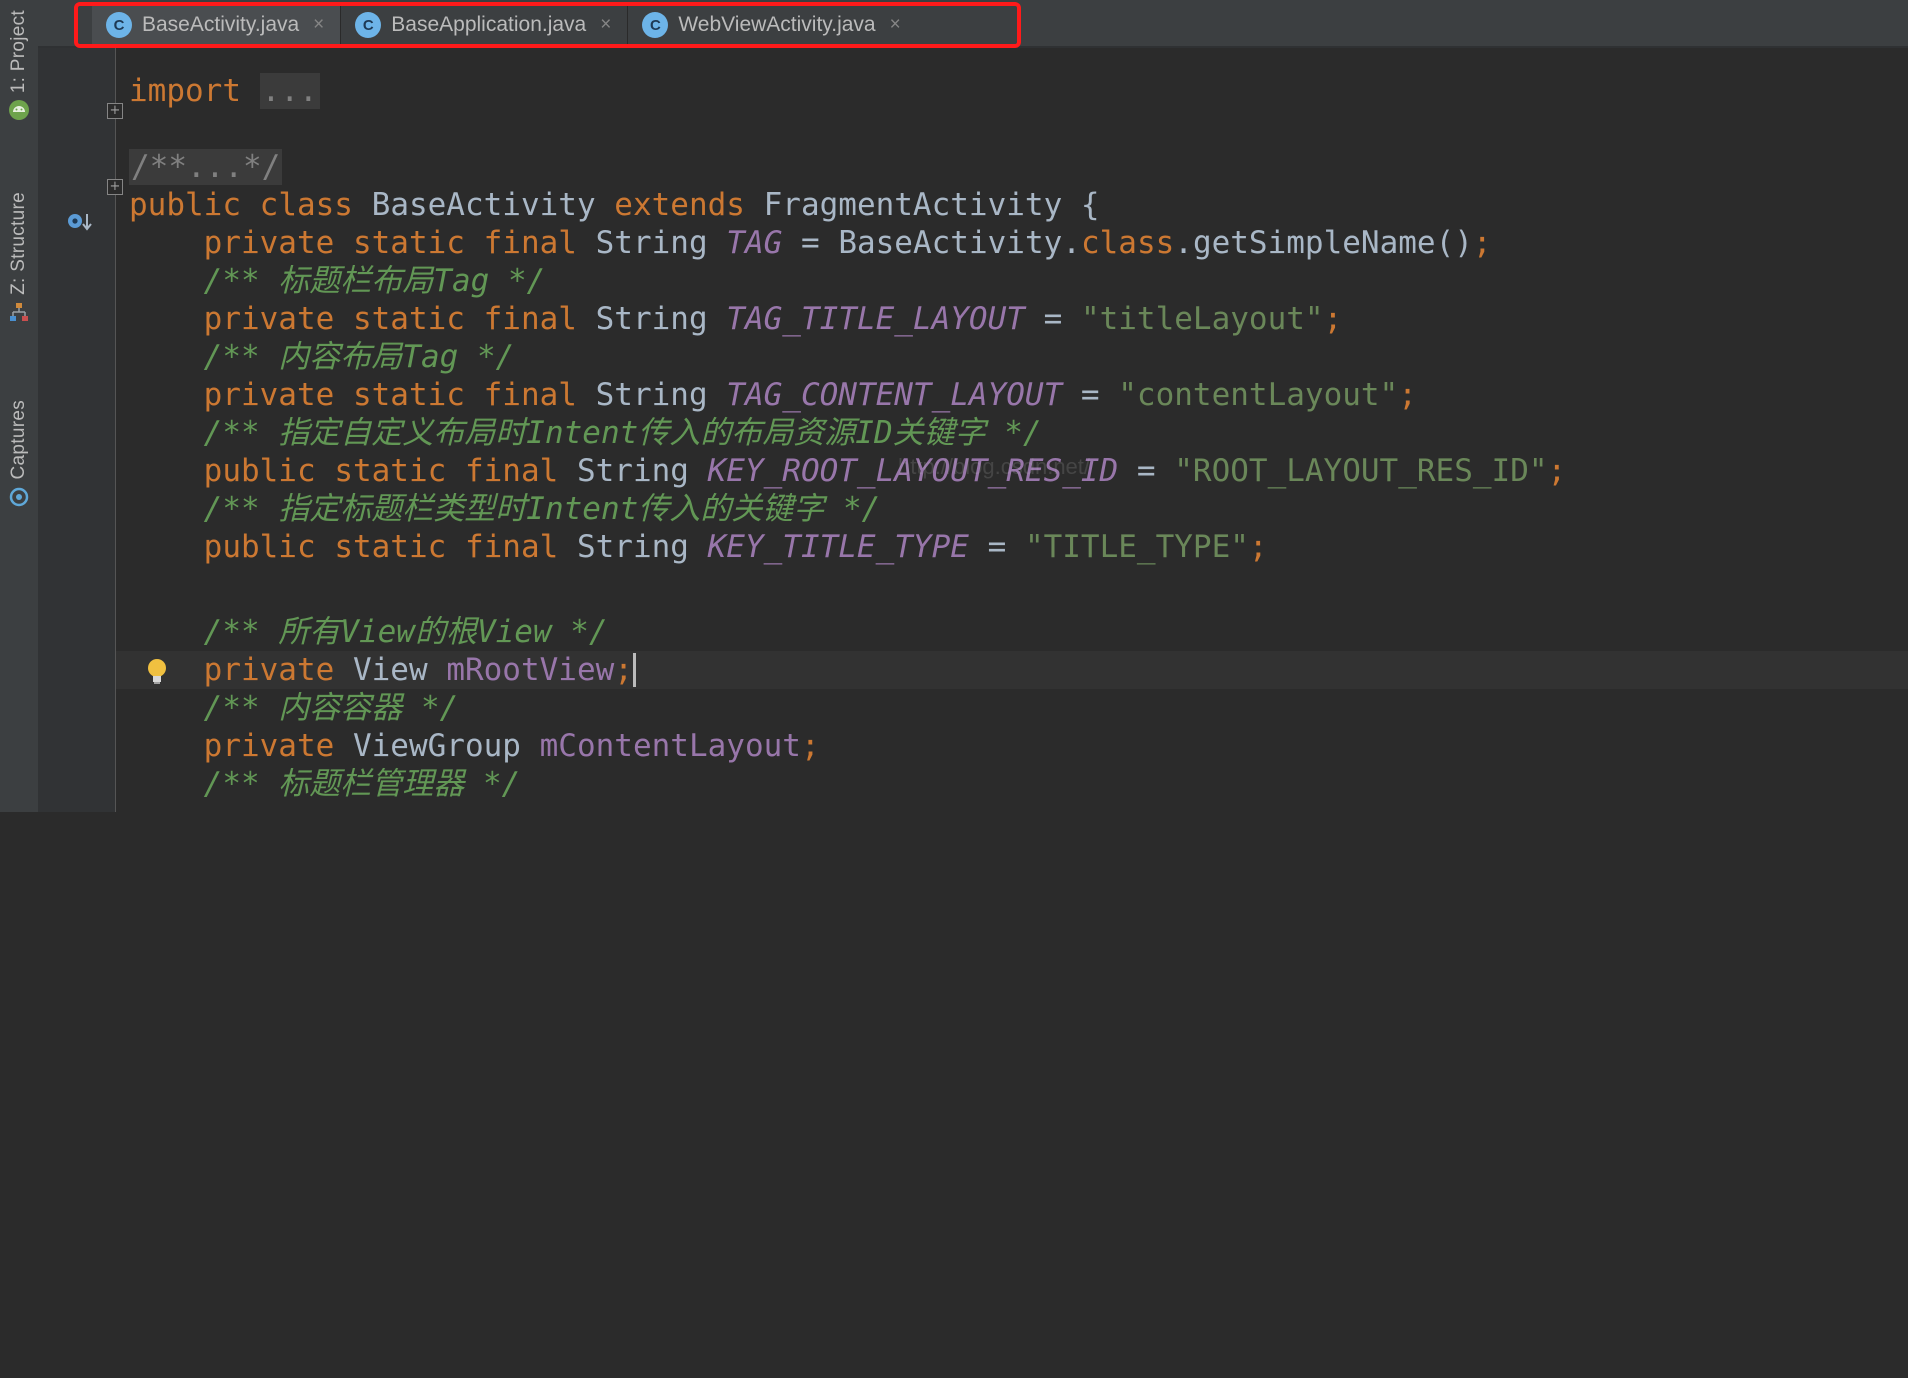 This screenshot has height=1378, width=1908. Describe the element at coordinates (622, 433) in the screenshot. I see `code-comment: /** 指定自定义布局时Intent传入的布局资源ID关键字 */` at that location.